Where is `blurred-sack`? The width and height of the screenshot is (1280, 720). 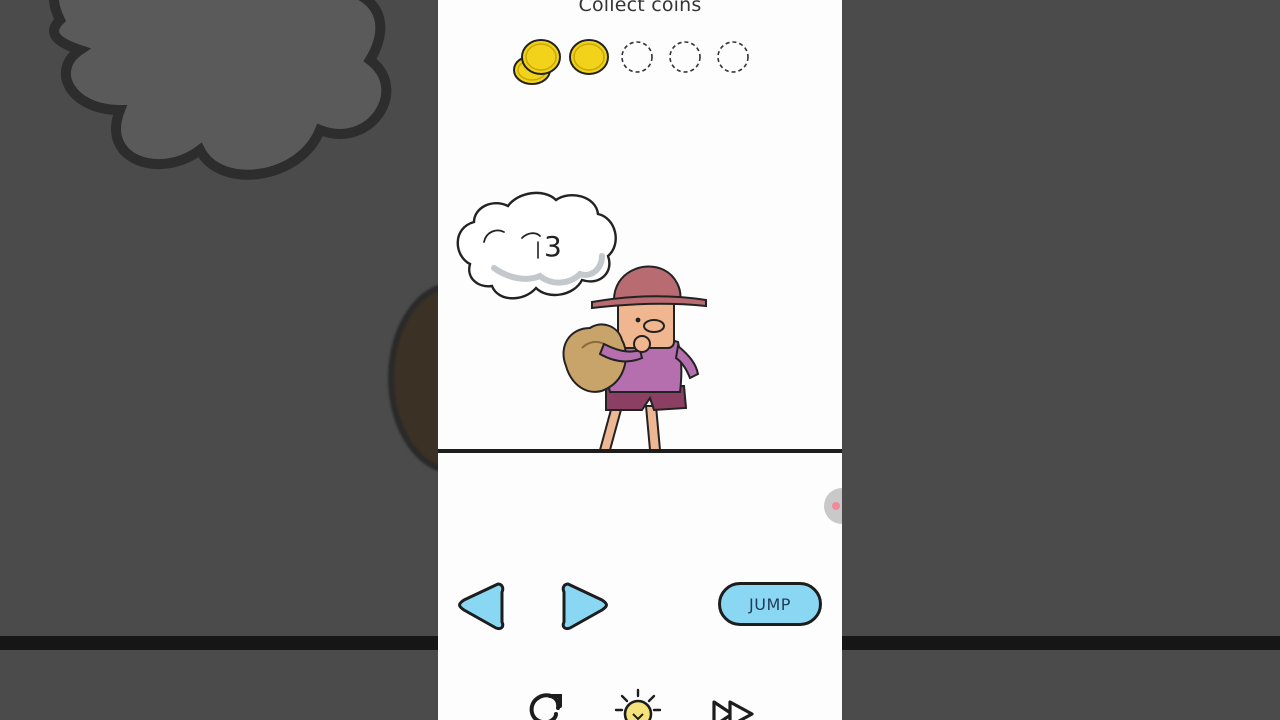 blurred-sack is located at coordinates (413, 378).